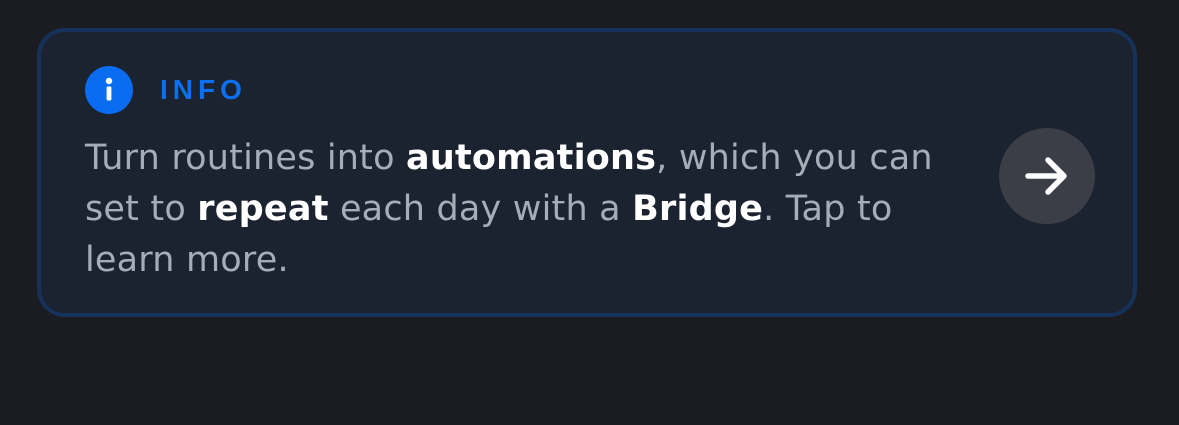  I want to click on info-header: INFO, so click(166, 90).